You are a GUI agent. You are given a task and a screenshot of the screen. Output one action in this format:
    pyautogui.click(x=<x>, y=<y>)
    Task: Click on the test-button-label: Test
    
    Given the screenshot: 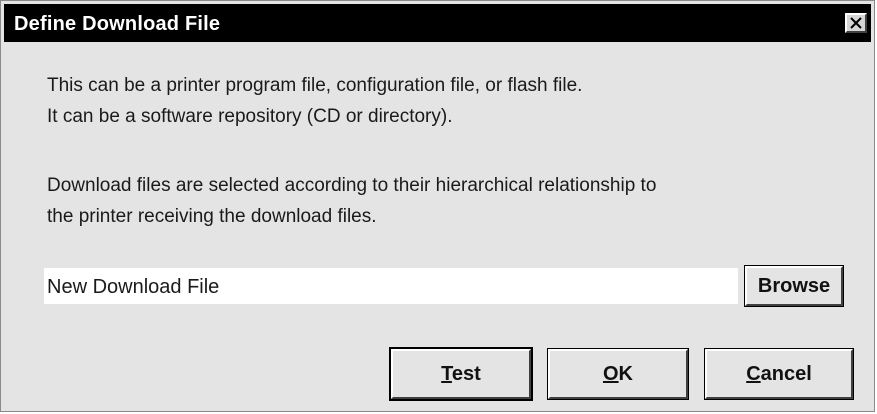 What is the action you would take?
    pyautogui.click(x=461, y=374)
    